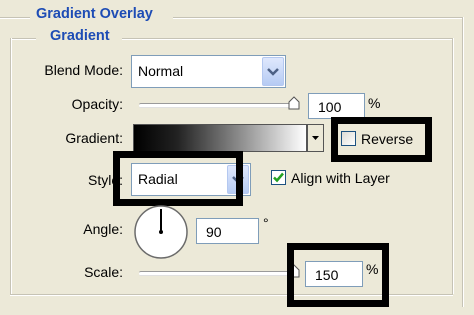  I want to click on subgroup-title: Gradient, so click(80, 36).